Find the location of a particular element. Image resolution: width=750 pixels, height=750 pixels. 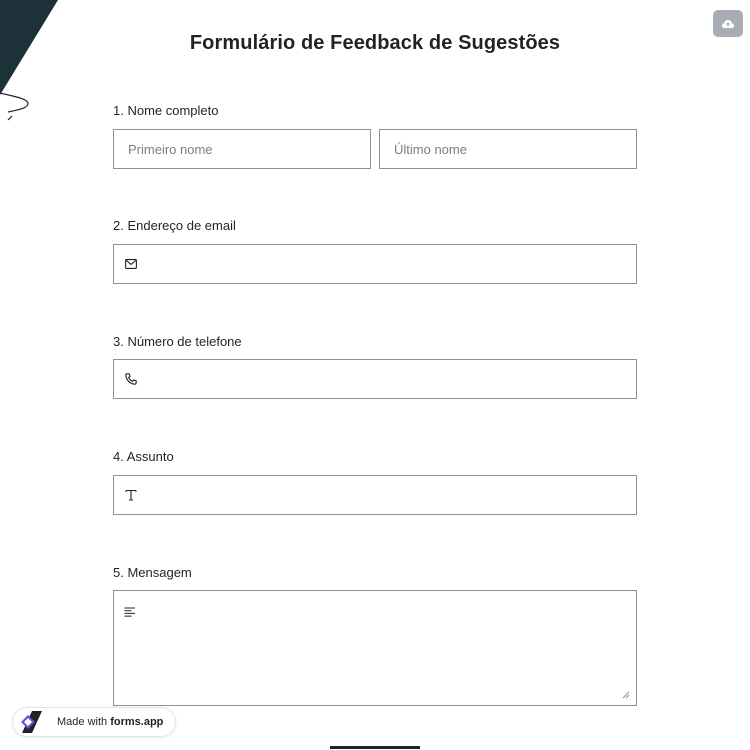

last-name-field is located at coordinates (508, 149).